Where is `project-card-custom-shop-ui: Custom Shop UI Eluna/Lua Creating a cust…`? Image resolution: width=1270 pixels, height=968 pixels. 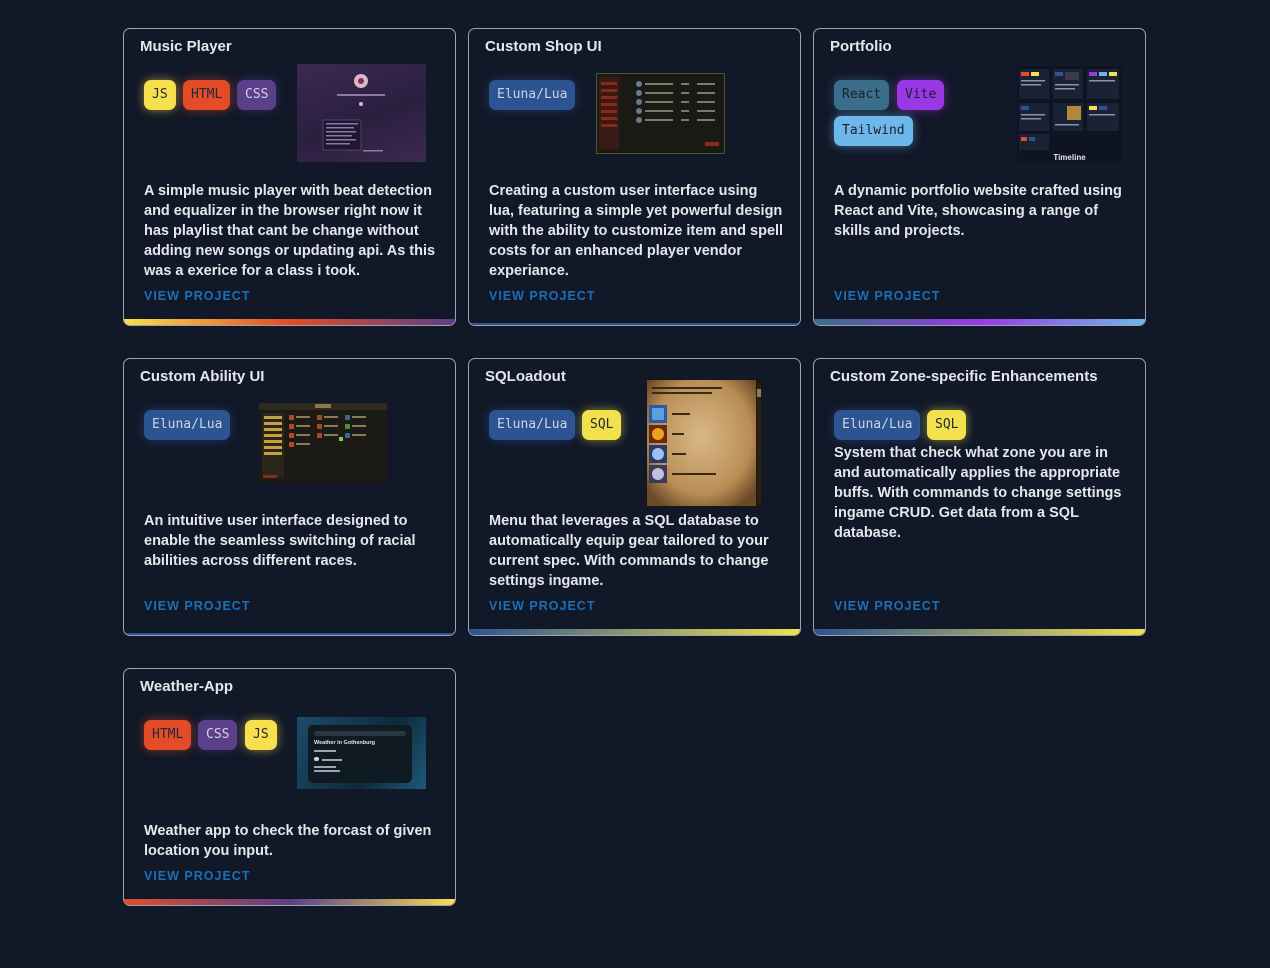 project-card-custom-shop-ui: Custom Shop UI Eluna/Lua Creating a cust… is located at coordinates (634, 177).